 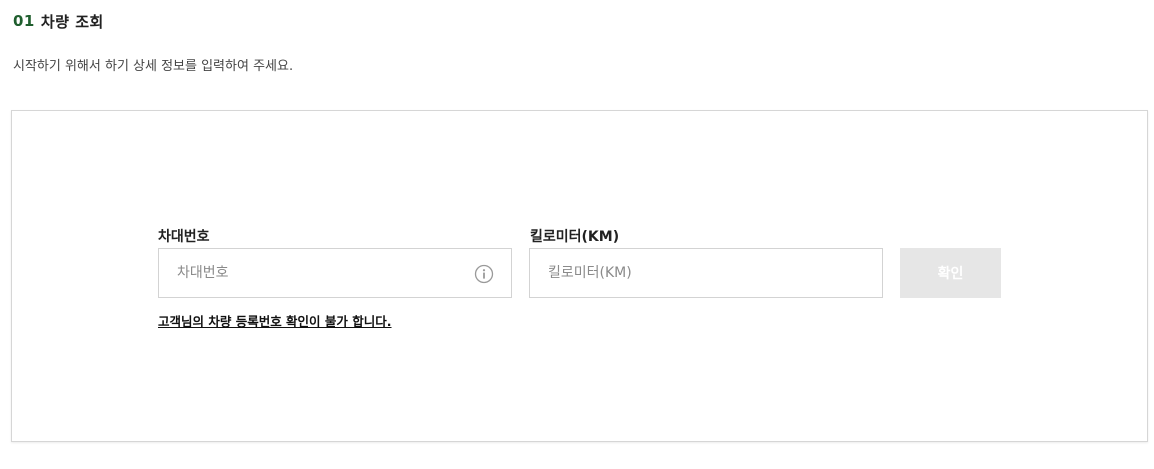 I want to click on page-title: 차량 조회, so click(x=72, y=21).